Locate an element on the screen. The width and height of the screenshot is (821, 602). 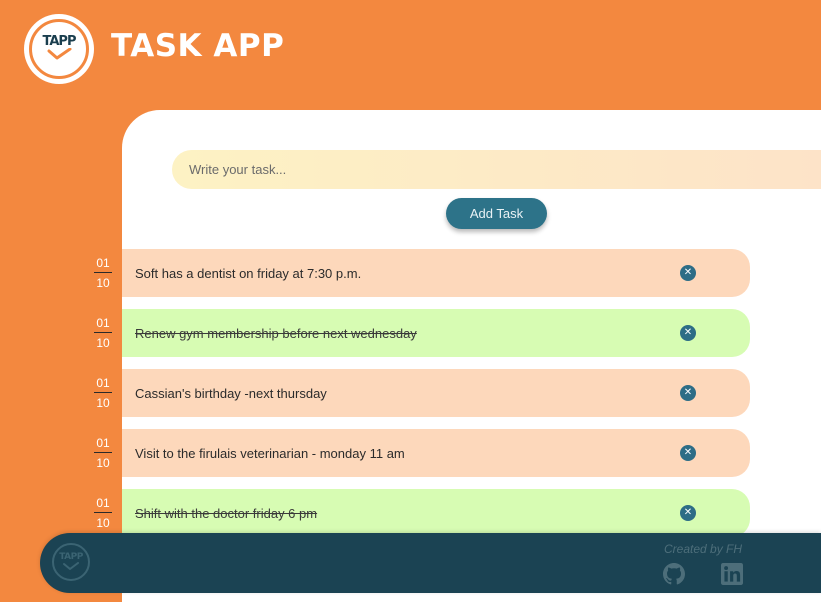
footer: TAPP Created by FH is located at coordinates (430, 563).